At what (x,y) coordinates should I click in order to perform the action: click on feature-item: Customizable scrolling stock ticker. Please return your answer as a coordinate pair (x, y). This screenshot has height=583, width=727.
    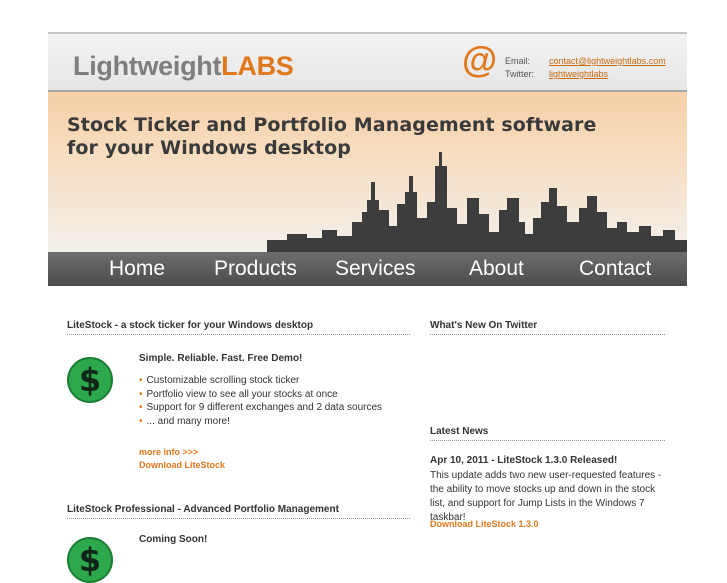
    Looking at the image, I should click on (260, 381).